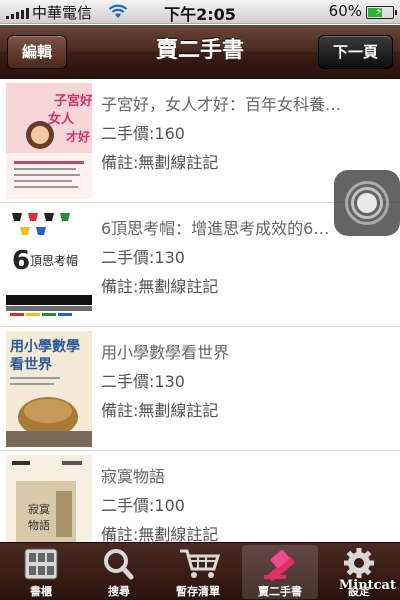 The width and height of the screenshot is (400, 600). What do you see at coordinates (379, 11) in the screenshot?
I see `charging-bolt-icon: ⚡` at bounding box center [379, 11].